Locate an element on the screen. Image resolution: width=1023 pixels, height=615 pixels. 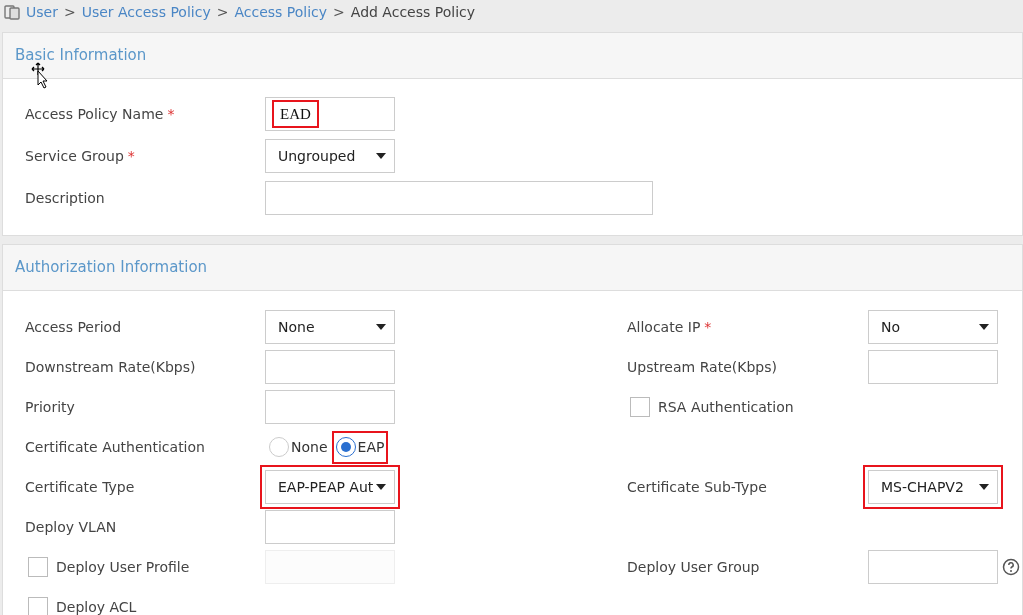
dropdown: Ungrouped is located at coordinates (330, 156).